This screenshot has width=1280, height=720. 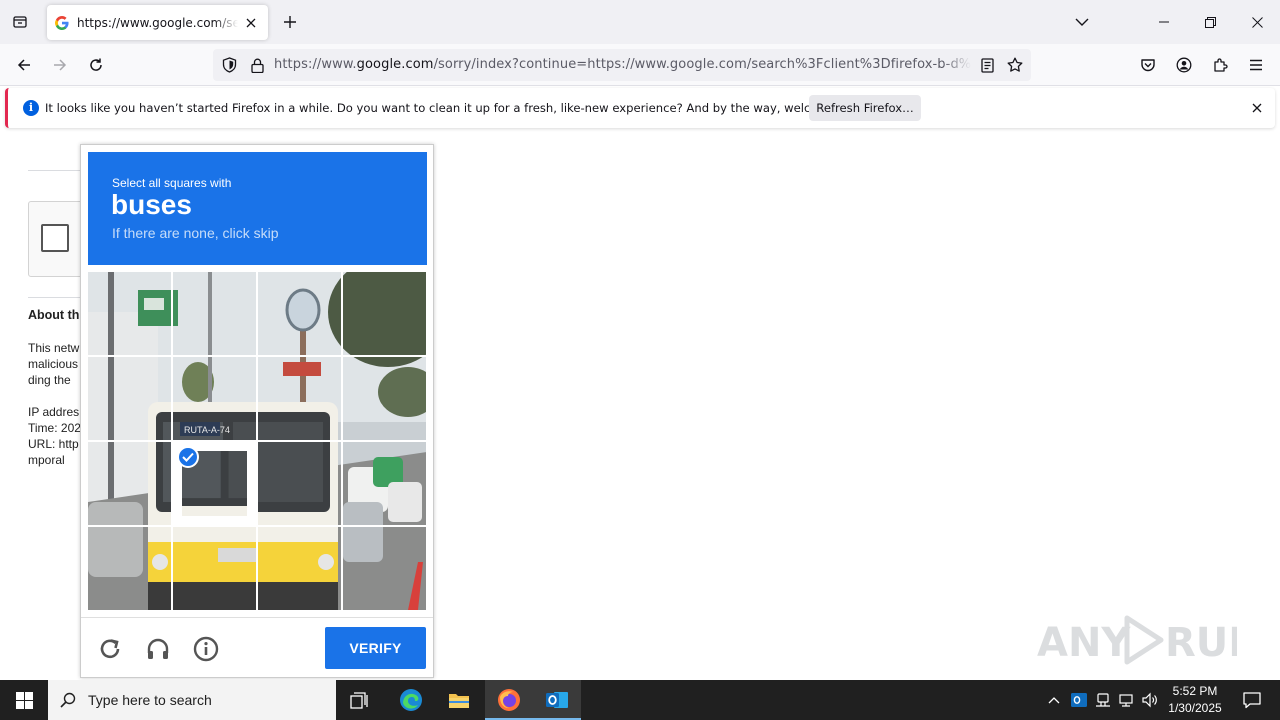 What do you see at coordinates (411, 700) in the screenshot?
I see `edge-browser-icon` at bounding box center [411, 700].